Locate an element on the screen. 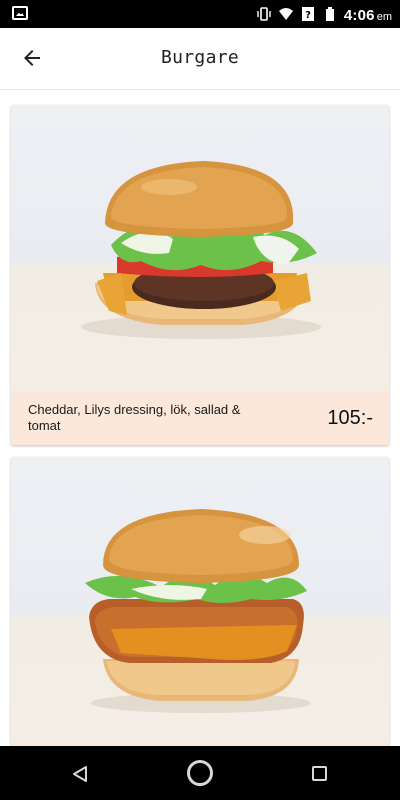  app-bar: Burgare is located at coordinates (200, 59).